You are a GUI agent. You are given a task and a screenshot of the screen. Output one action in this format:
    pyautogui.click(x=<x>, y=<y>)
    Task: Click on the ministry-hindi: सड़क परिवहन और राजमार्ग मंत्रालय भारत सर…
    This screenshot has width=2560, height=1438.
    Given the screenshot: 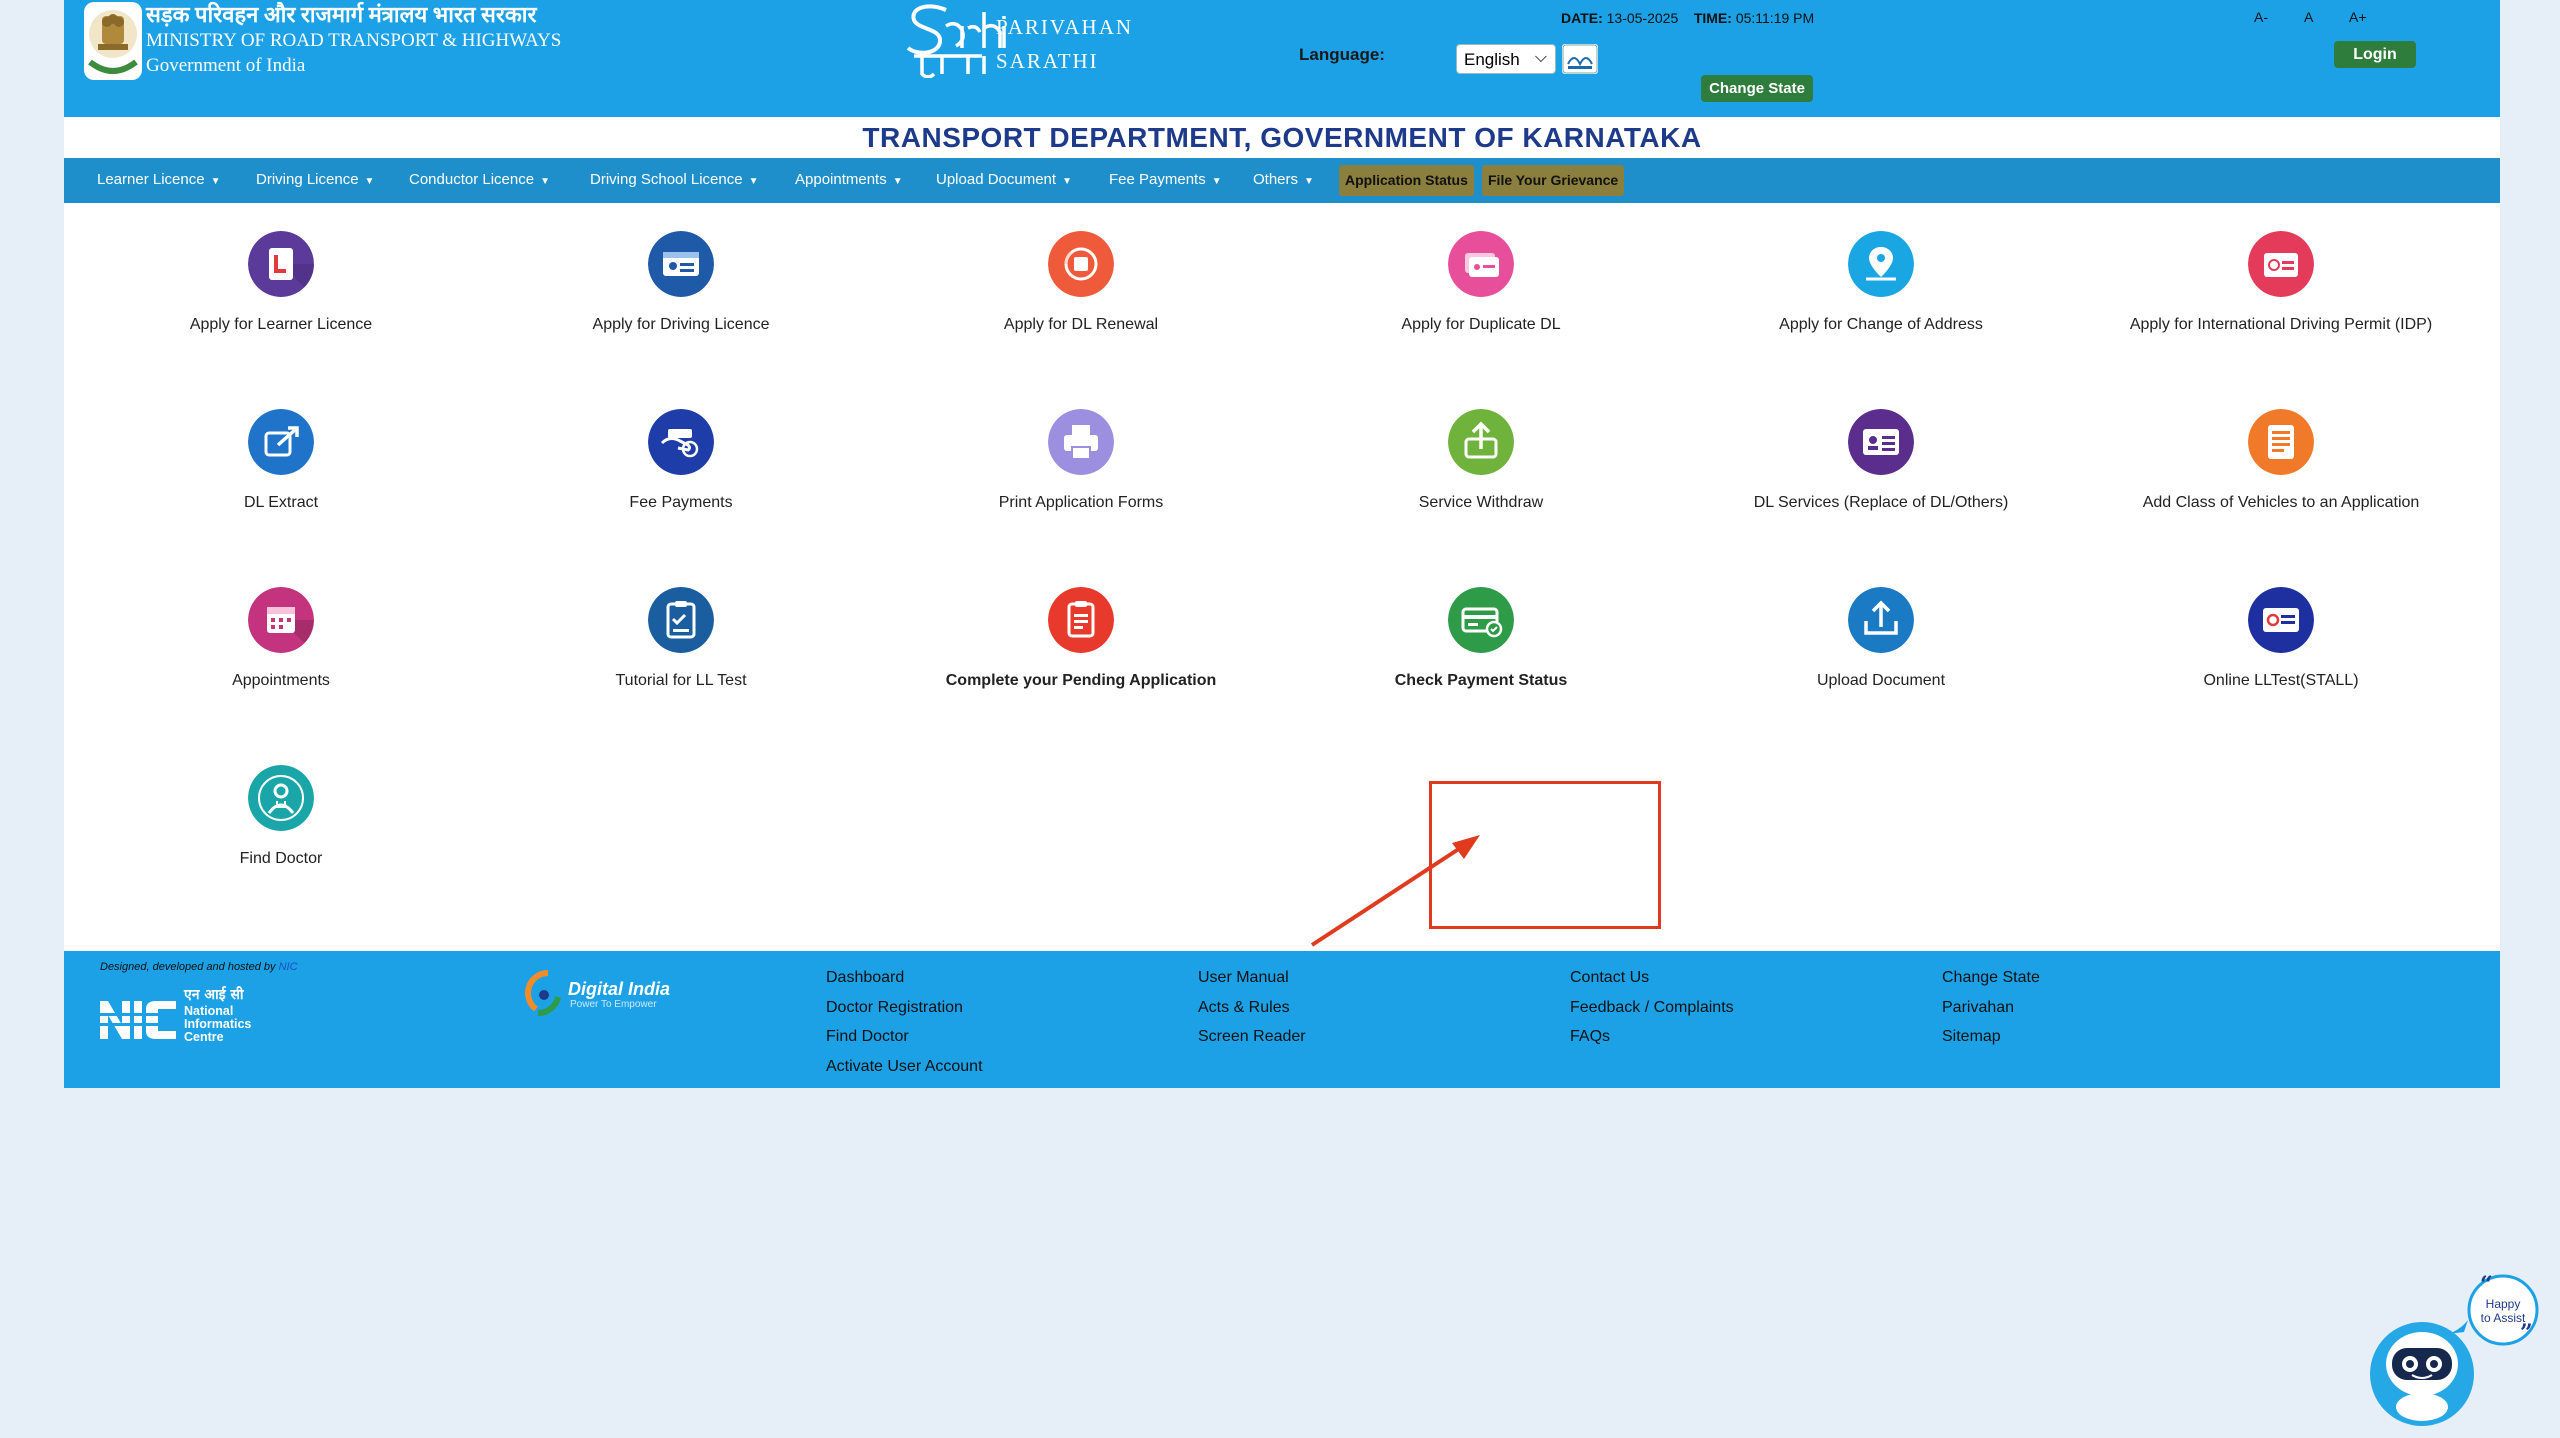 What is the action you would take?
    pyautogui.click(x=341, y=14)
    